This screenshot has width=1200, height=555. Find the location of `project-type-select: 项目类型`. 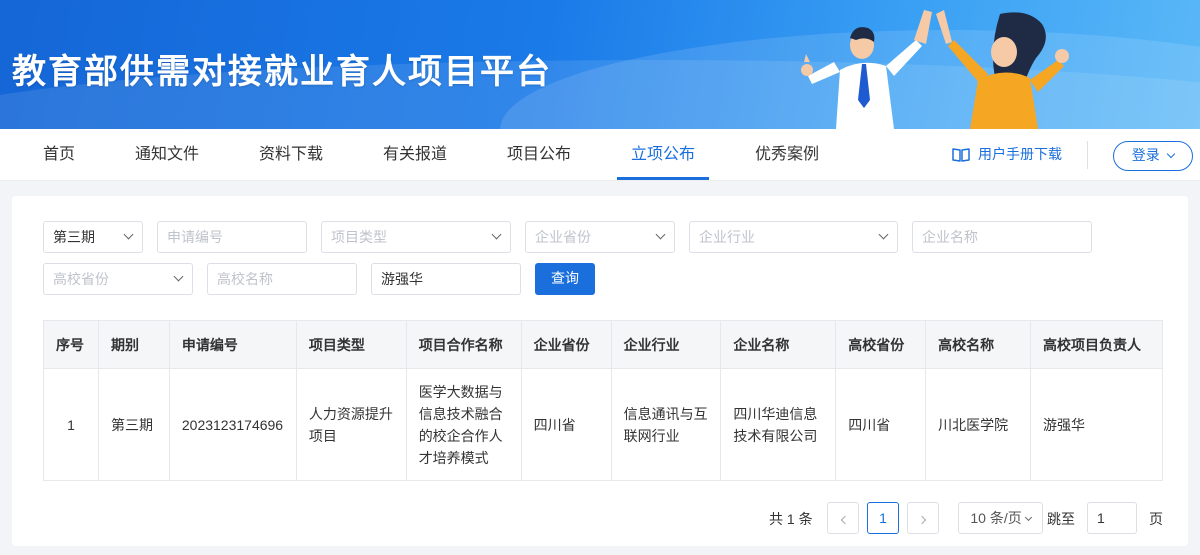

project-type-select: 项目类型 is located at coordinates (416, 237).